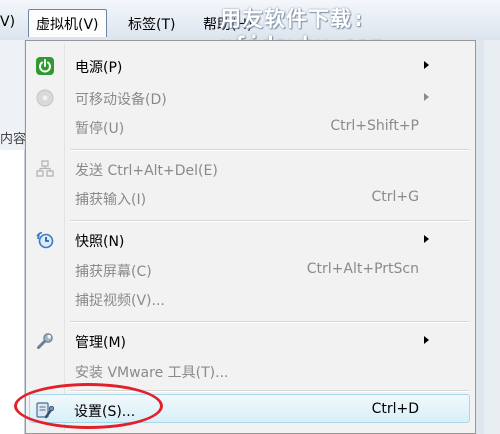 This screenshot has height=434, width=500. Describe the element at coordinates (101, 343) in the screenshot. I see `menu-item-label: 管理(M)` at that location.